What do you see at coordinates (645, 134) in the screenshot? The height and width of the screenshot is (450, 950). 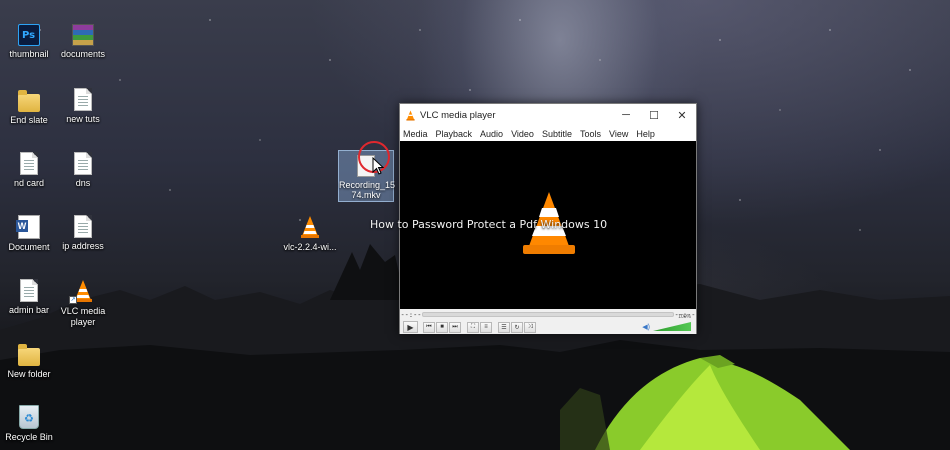 I see `menu-help: Help` at bounding box center [645, 134].